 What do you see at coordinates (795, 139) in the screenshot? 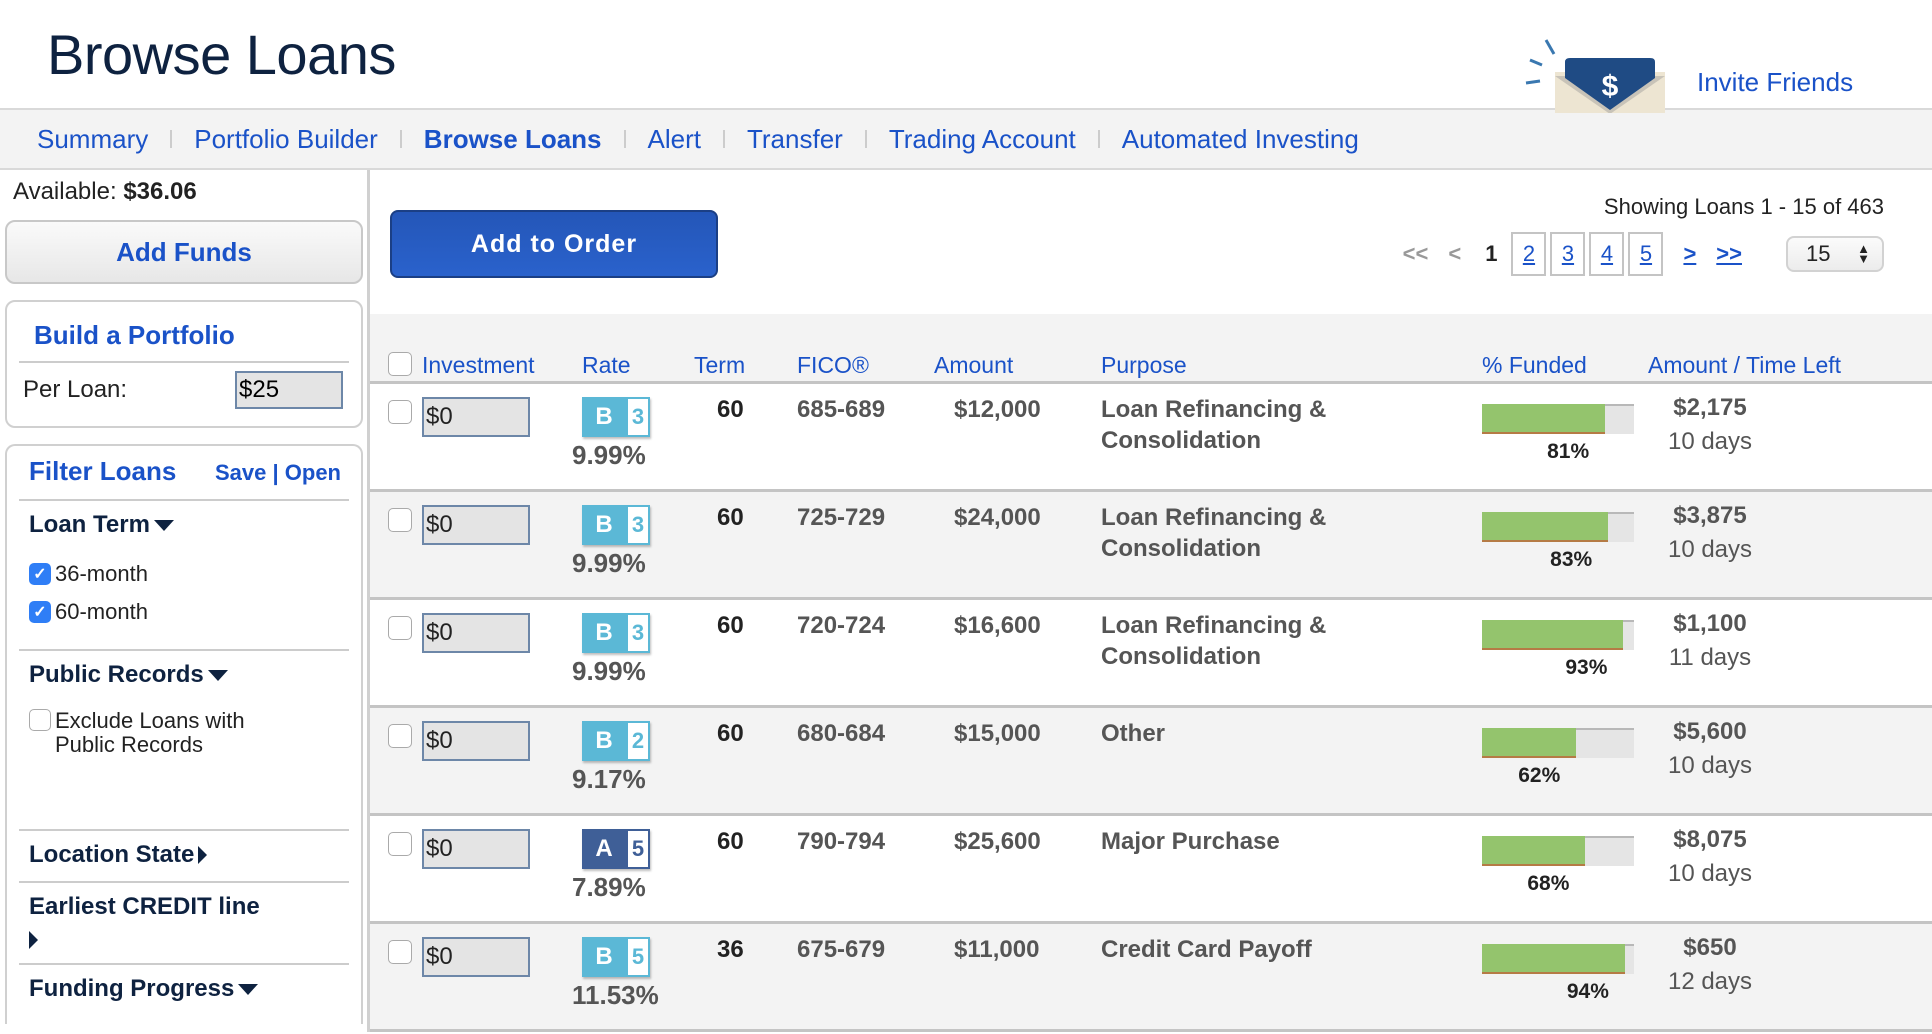
I see `nav-item-transfer: Transfer` at bounding box center [795, 139].